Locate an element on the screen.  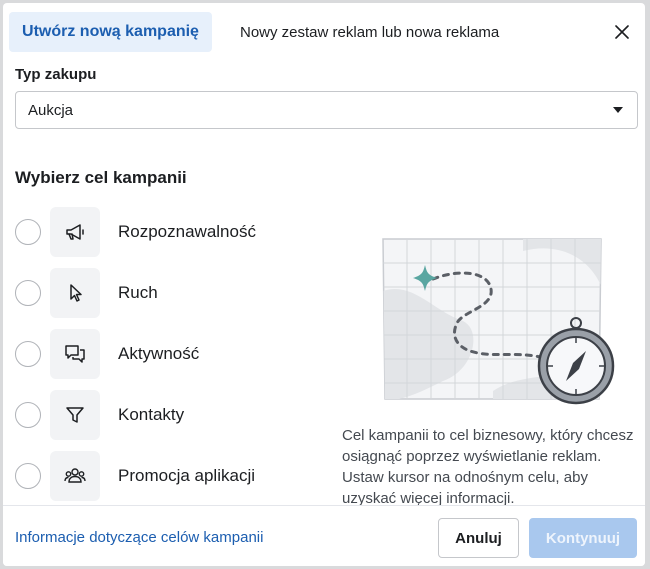
caret-down-icon is located at coordinates (618, 110).